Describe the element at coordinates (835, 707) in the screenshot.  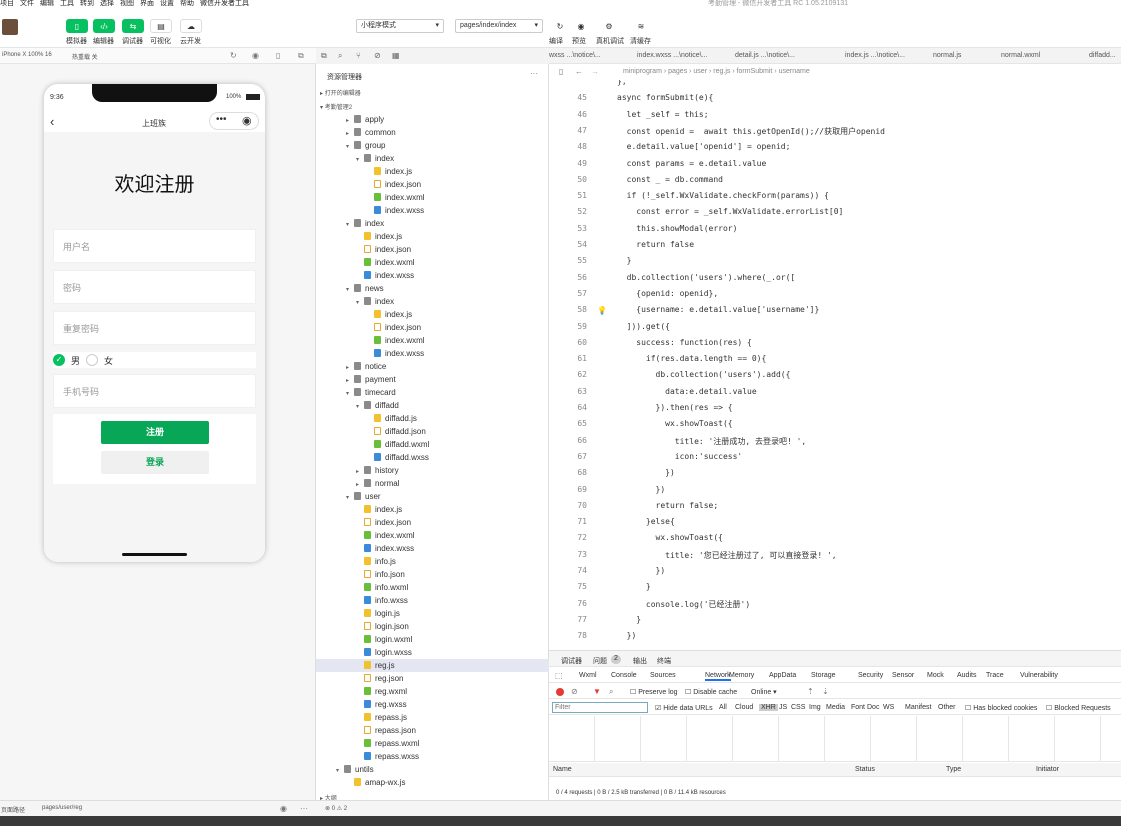
I see `type-filter-media: Media` at that location.